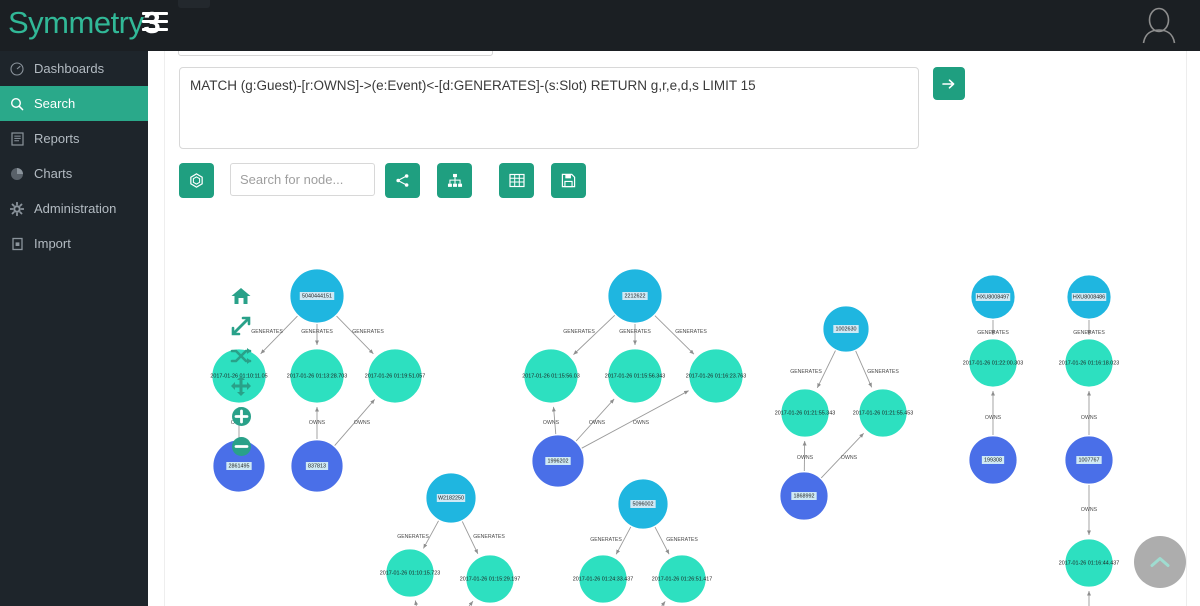 This screenshot has height=606, width=1200. I want to click on import-icon, so click(17, 244).